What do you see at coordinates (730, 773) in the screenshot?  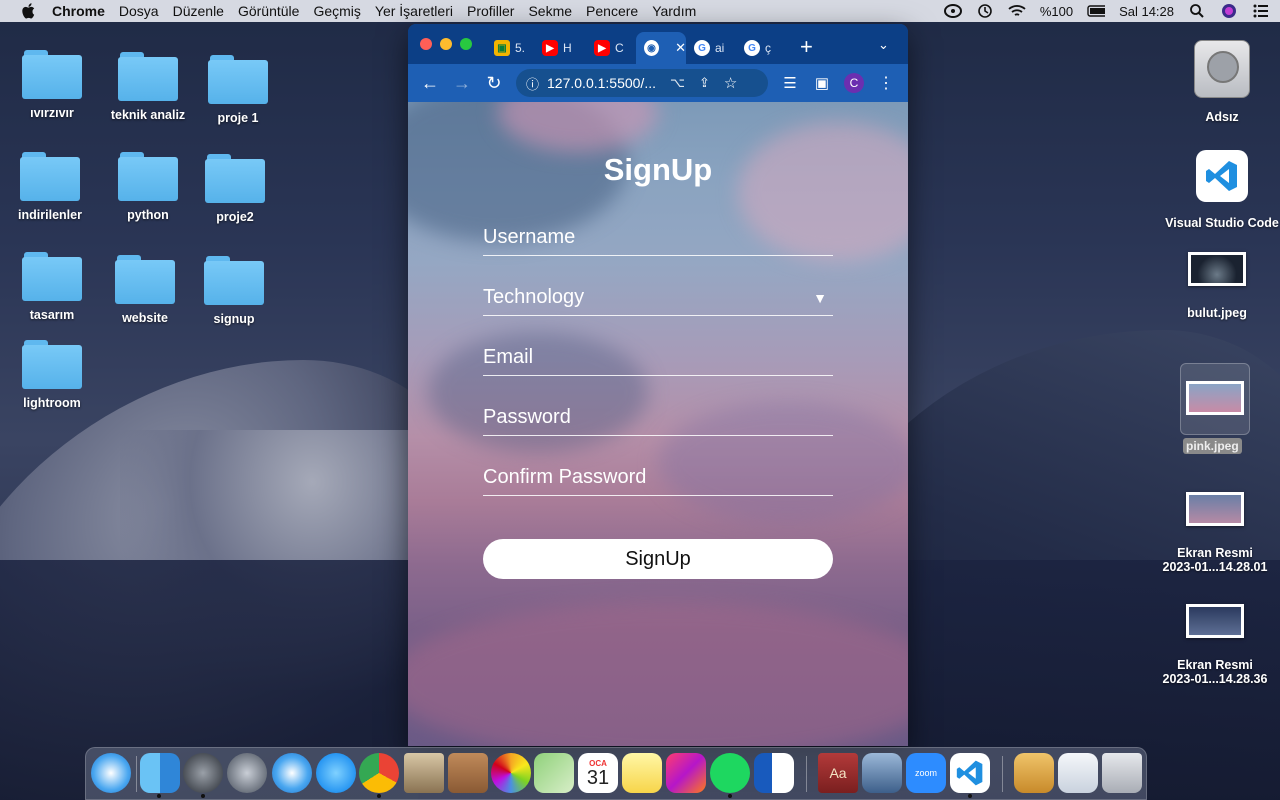 I see `spotify-icon` at bounding box center [730, 773].